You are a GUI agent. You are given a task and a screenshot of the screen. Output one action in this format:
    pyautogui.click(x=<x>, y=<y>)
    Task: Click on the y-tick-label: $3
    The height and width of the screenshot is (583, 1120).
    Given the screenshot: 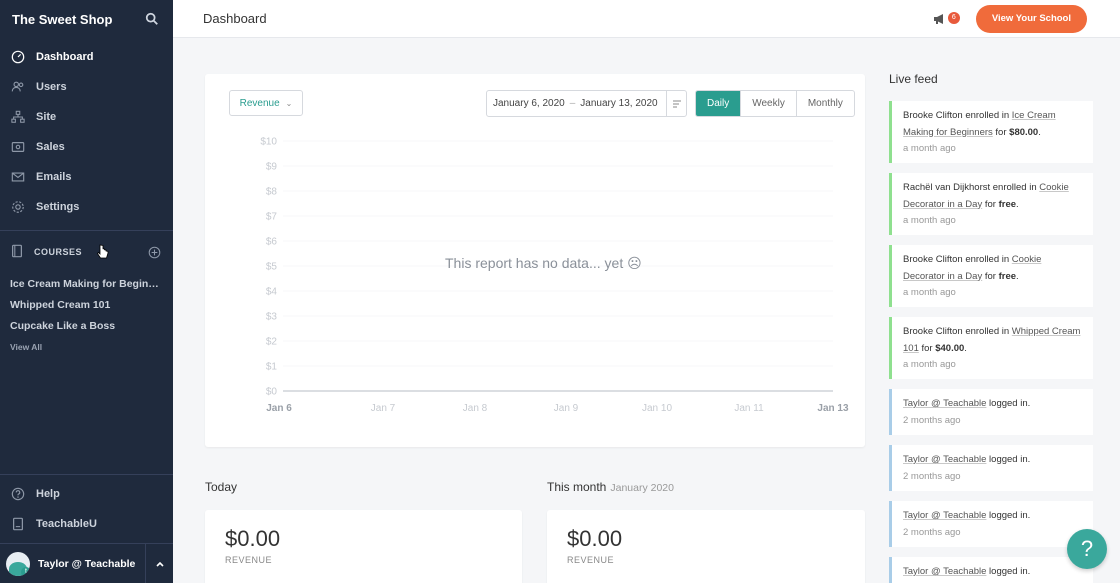 What is the action you would take?
    pyautogui.click(x=272, y=317)
    